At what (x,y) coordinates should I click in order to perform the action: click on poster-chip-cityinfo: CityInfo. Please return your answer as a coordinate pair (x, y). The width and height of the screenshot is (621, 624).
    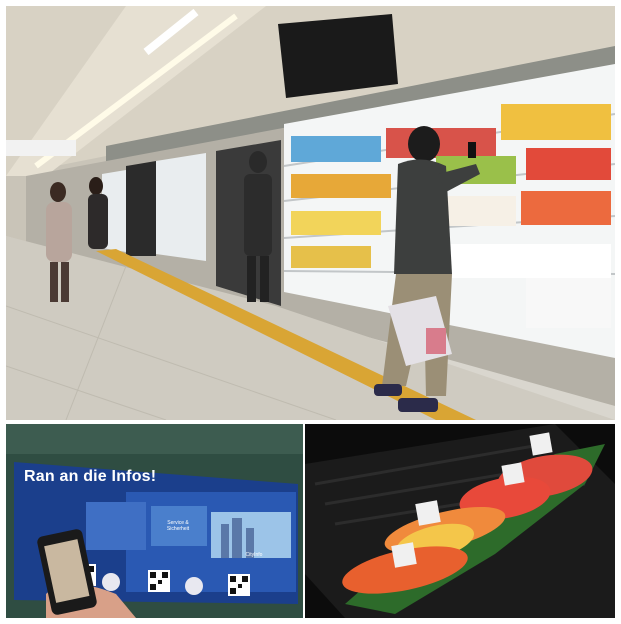
    Looking at the image, I should click on (254, 555).